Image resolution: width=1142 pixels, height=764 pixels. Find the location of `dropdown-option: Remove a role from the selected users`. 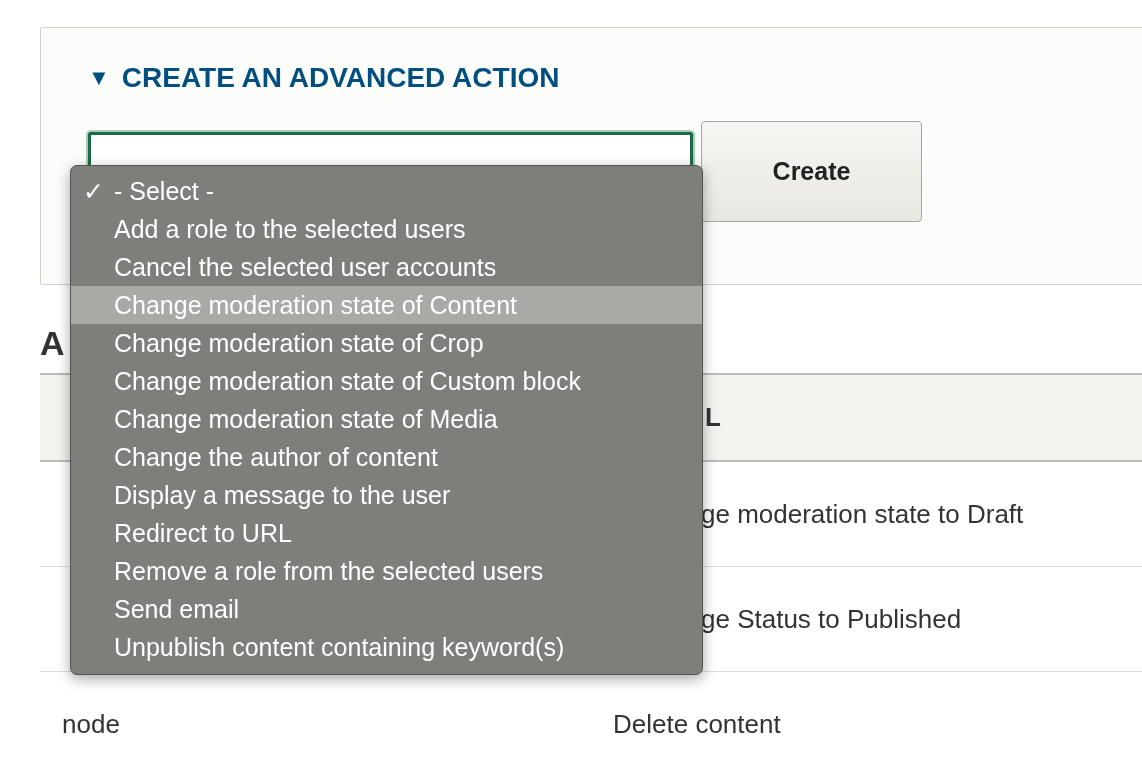

dropdown-option: Remove a role from the selected users is located at coordinates (386, 571).